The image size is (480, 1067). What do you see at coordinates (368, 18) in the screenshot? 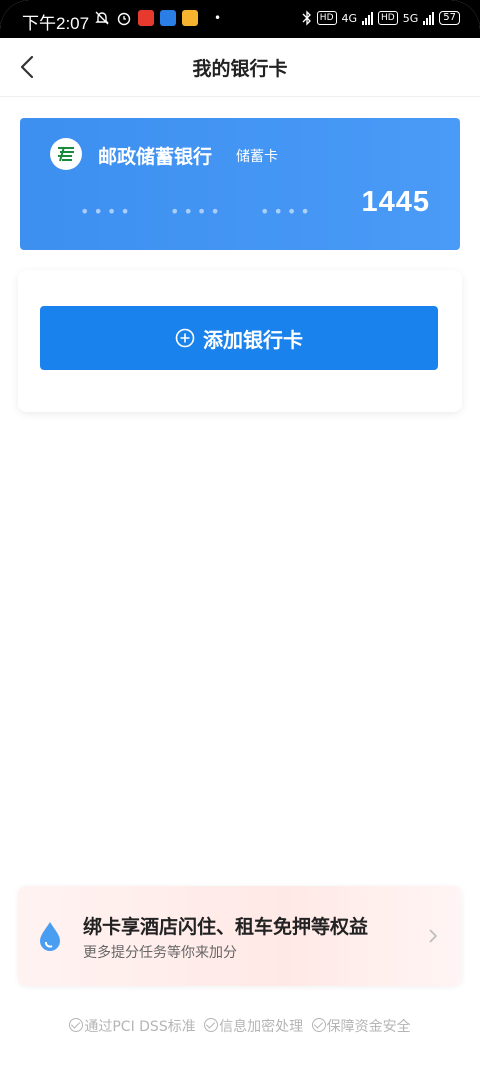
I see `signal-icon` at bounding box center [368, 18].